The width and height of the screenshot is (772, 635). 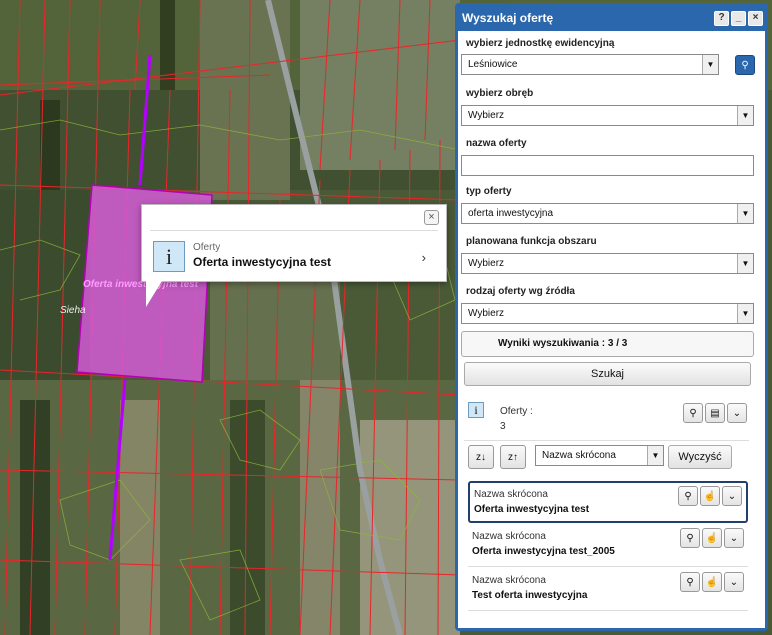 What do you see at coordinates (607, 344) in the screenshot?
I see `results-count: Wyniki wyszukiwania : 3 / 3` at bounding box center [607, 344].